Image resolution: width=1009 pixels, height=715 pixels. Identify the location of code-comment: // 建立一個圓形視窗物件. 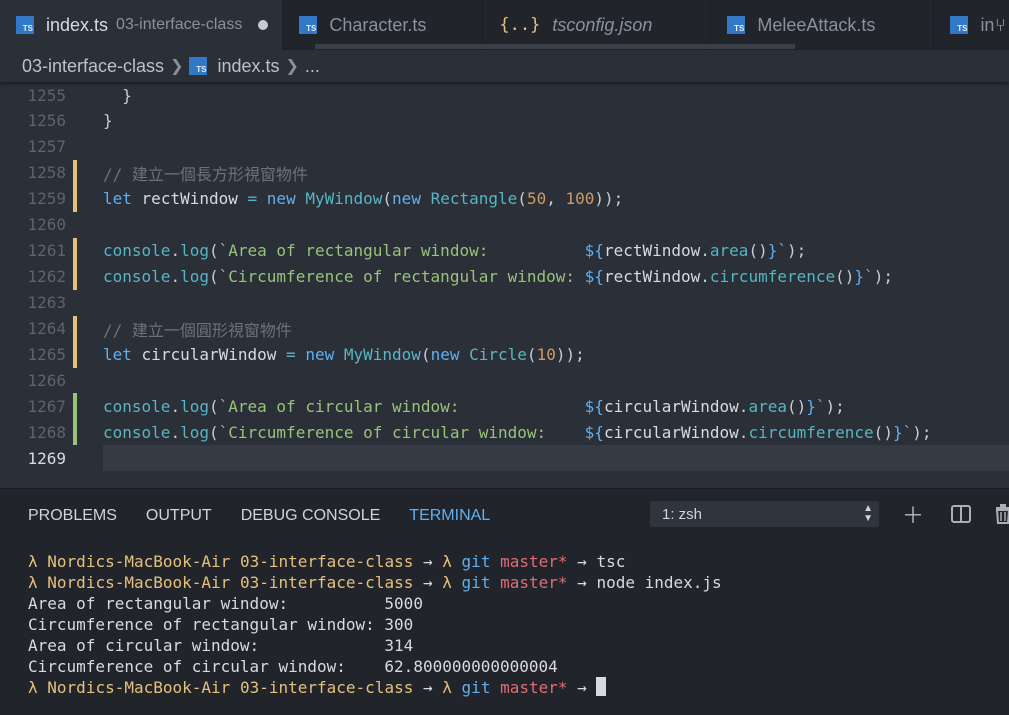
(197, 330).